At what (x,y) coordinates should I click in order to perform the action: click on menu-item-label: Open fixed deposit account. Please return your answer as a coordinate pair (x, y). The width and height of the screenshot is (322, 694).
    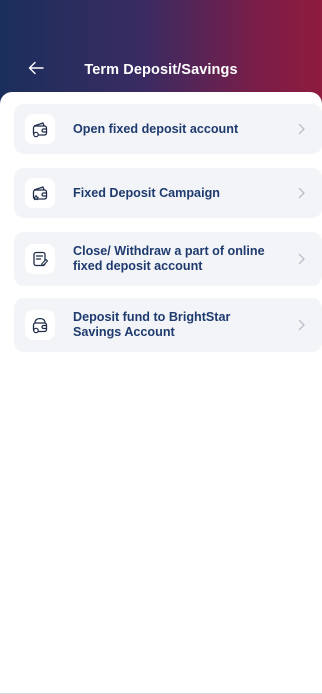
    Looking at the image, I should click on (156, 128).